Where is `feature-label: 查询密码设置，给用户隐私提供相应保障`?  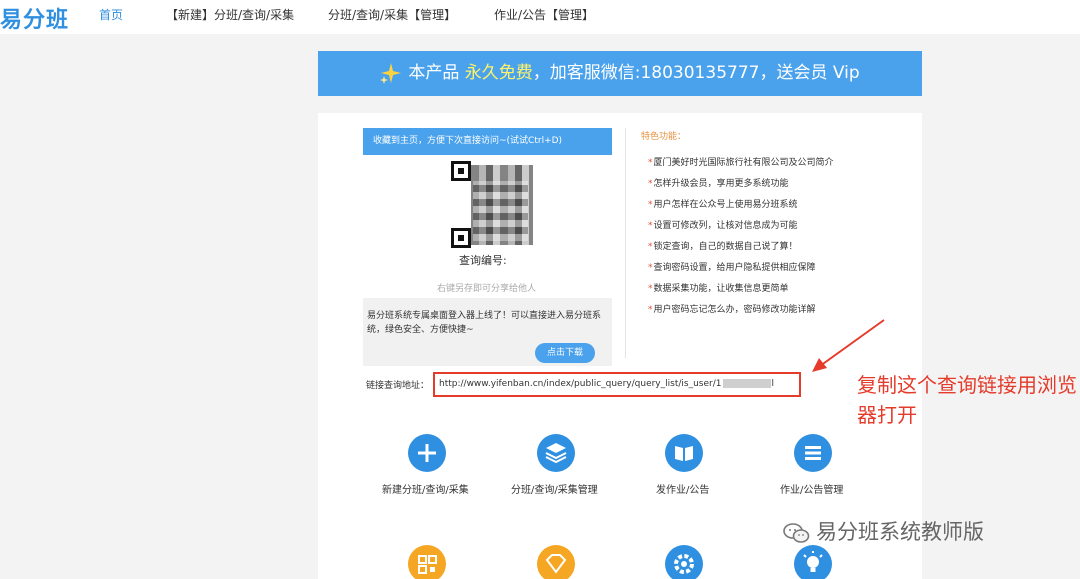 feature-label: 查询密码设置，给用户隐私提供相应保障 is located at coordinates (734, 268).